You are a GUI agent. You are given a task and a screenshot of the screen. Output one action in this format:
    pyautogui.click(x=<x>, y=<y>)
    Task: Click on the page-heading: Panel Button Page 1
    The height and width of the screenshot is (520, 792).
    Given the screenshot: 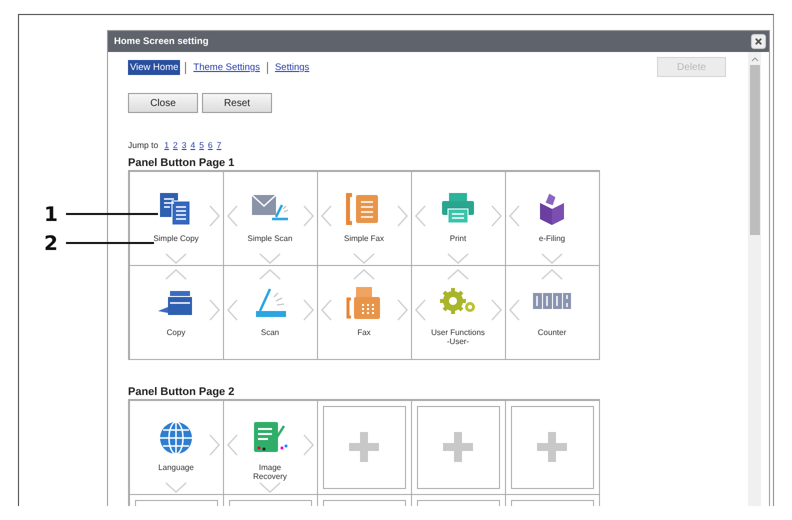 What is the action you would take?
    pyautogui.click(x=182, y=163)
    